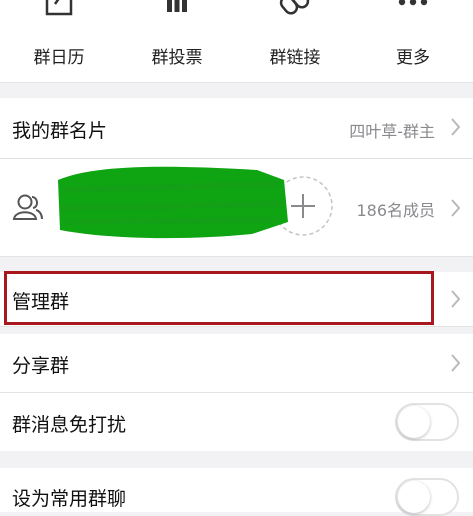  What do you see at coordinates (236, 363) in the screenshot?
I see `share-group-row: 分享群` at bounding box center [236, 363].